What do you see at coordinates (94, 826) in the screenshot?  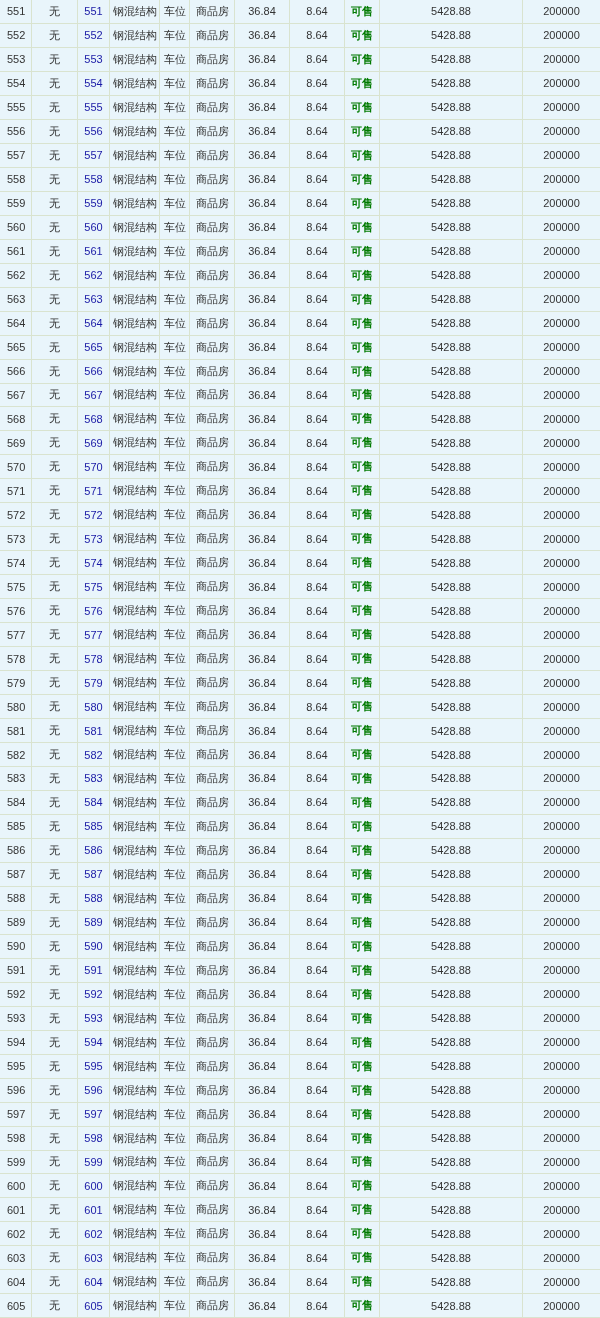 I see `unit-link: 585` at bounding box center [94, 826].